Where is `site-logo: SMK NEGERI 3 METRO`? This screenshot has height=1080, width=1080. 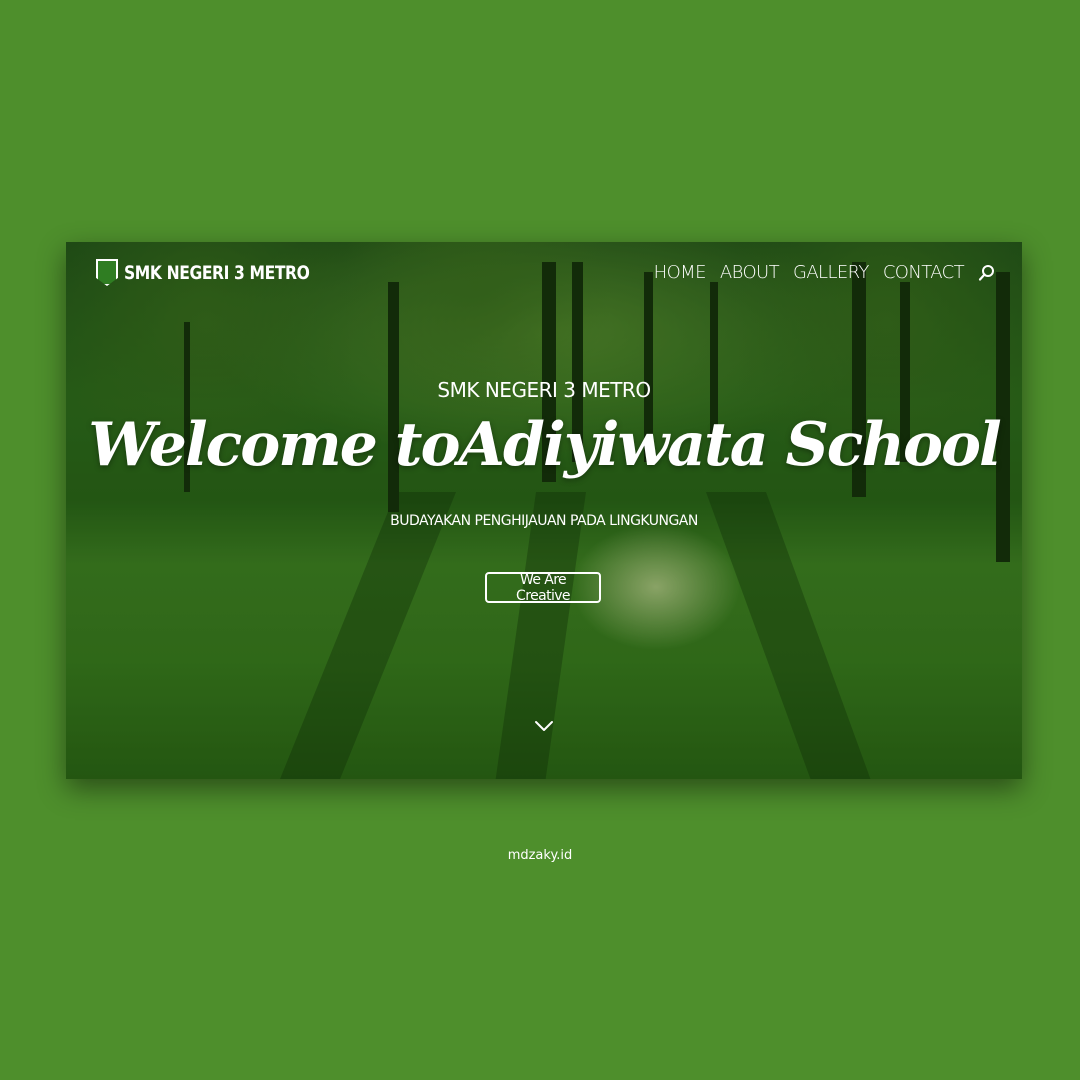 site-logo: SMK NEGERI 3 METRO is located at coordinates (223, 272).